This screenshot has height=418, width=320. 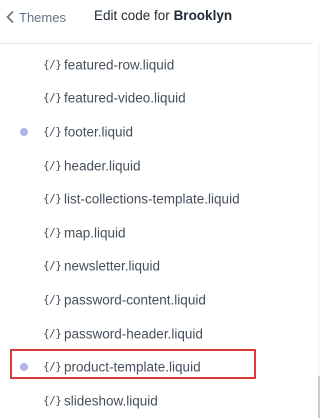 I want to click on file-name: list-collections-template.liquid, so click(x=152, y=199).